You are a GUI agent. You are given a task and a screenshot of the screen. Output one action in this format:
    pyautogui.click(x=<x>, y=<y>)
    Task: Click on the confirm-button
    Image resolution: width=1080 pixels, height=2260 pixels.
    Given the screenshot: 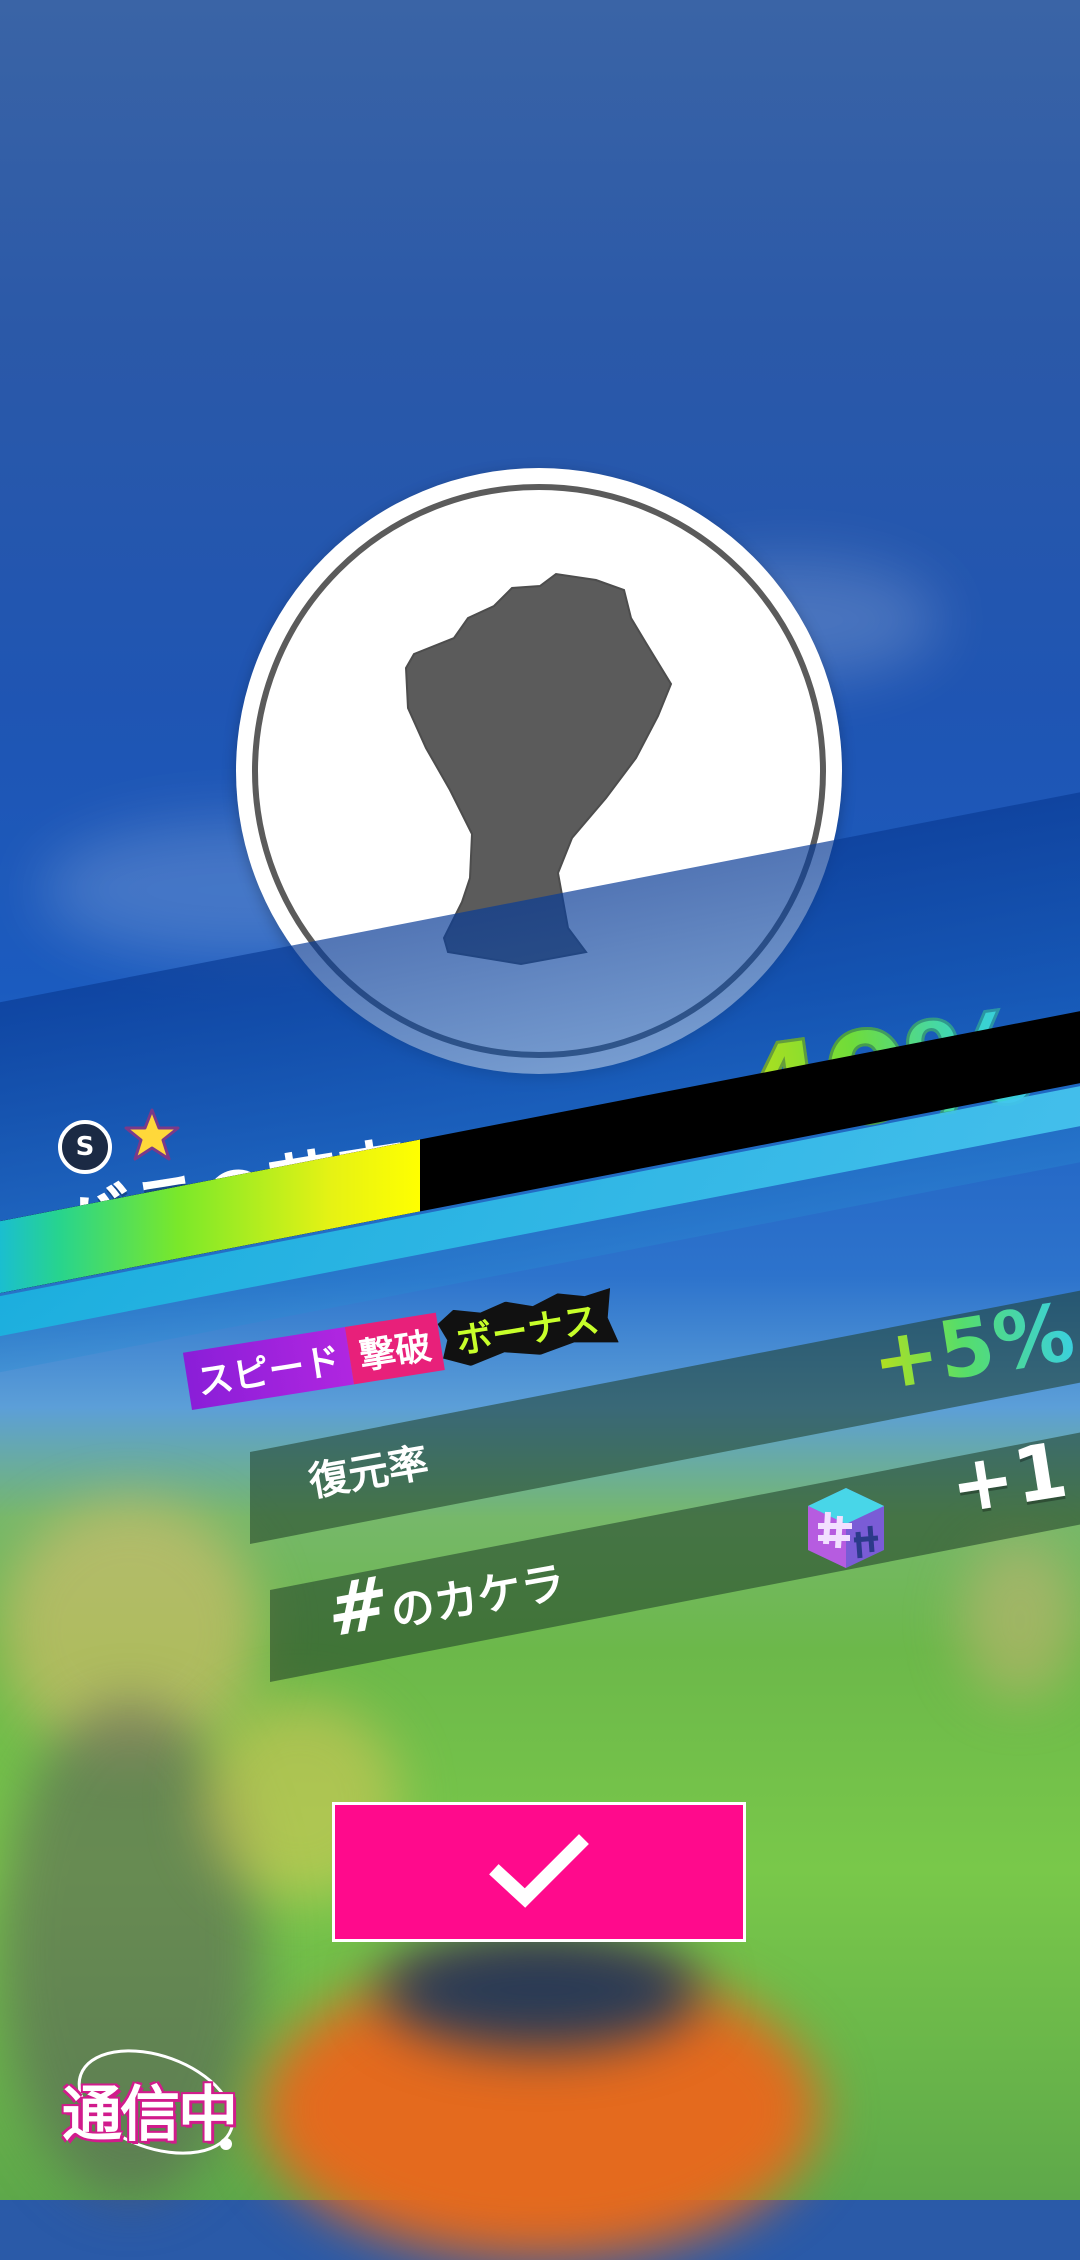 What is the action you would take?
    pyautogui.click(x=539, y=1872)
    